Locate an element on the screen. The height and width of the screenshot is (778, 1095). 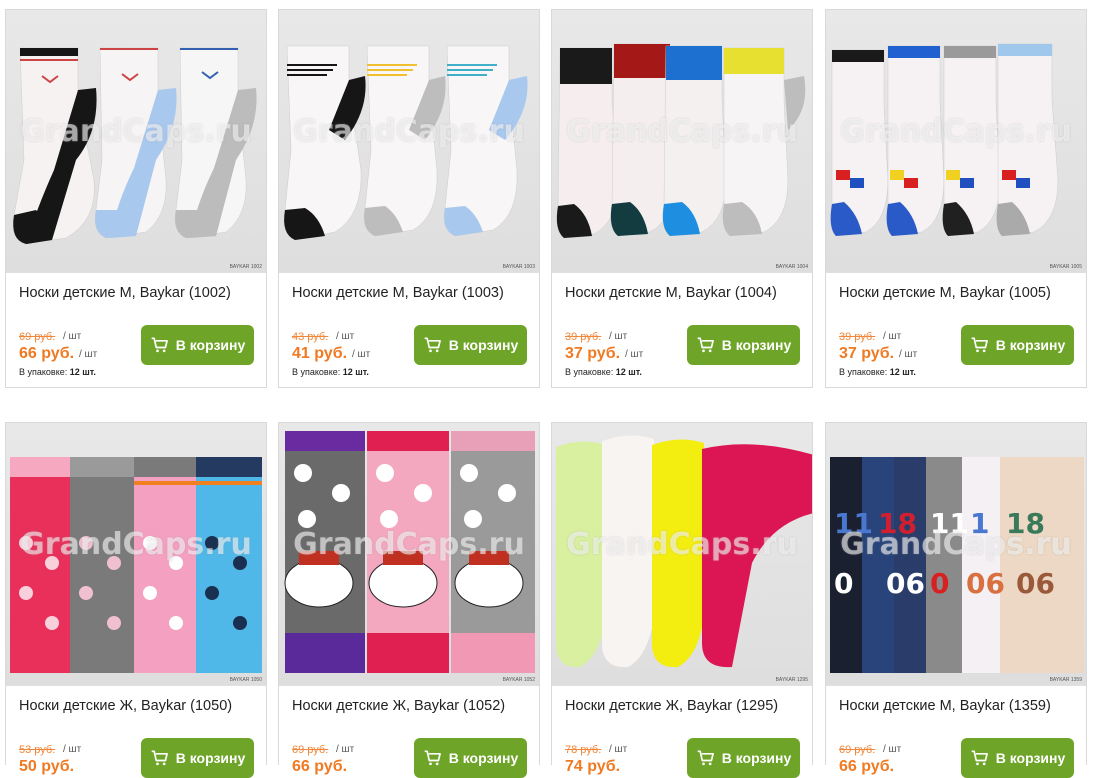
socks-illustration: 11 18 11 1 18 0 06 0 06 06 is located at coordinates (957, 565).